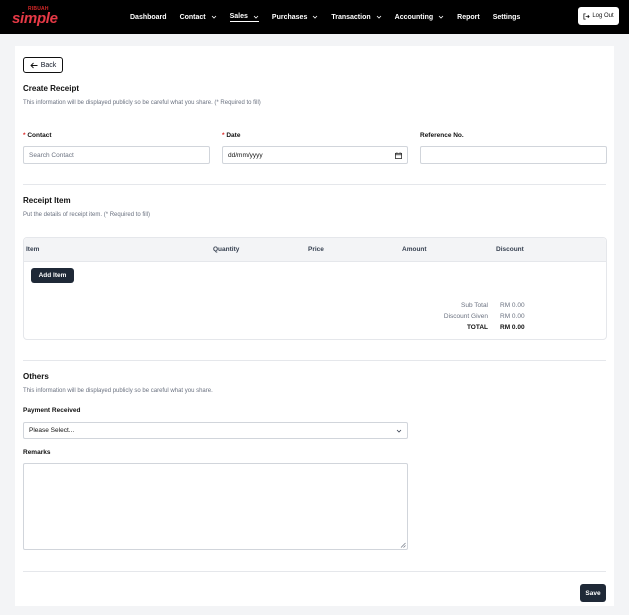  What do you see at coordinates (51, 88) in the screenshot?
I see `create-receipt-heading: Create Receipt` at bounding box center [51, 88].